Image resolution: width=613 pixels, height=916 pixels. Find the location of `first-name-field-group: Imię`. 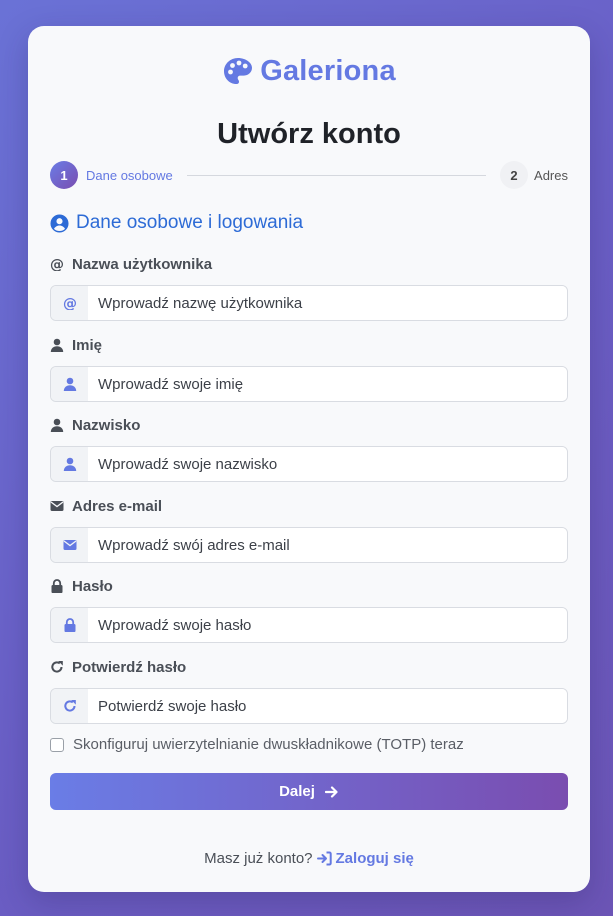

first-name-field-group: Imię is located at coordinates (309, 368).